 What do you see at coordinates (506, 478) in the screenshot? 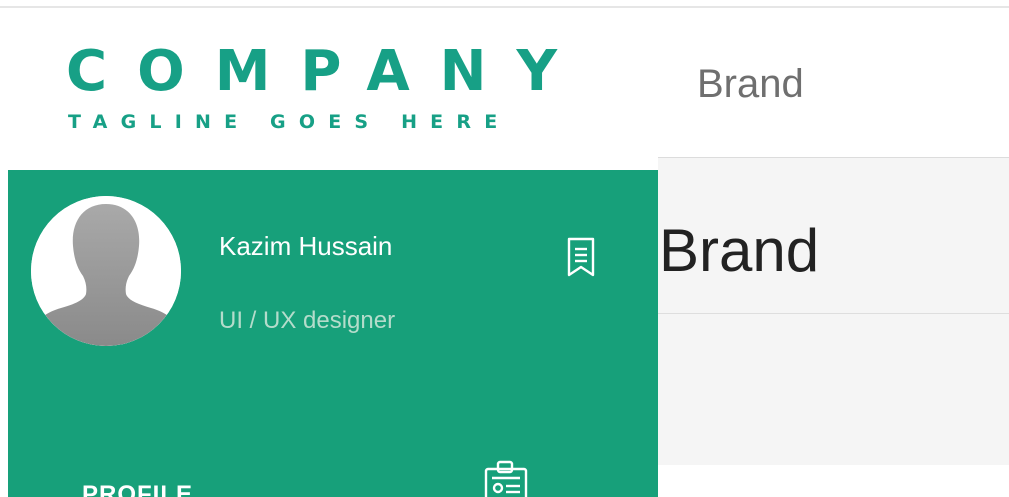
I see `id-card-icon` at bounding box center [506, 478].